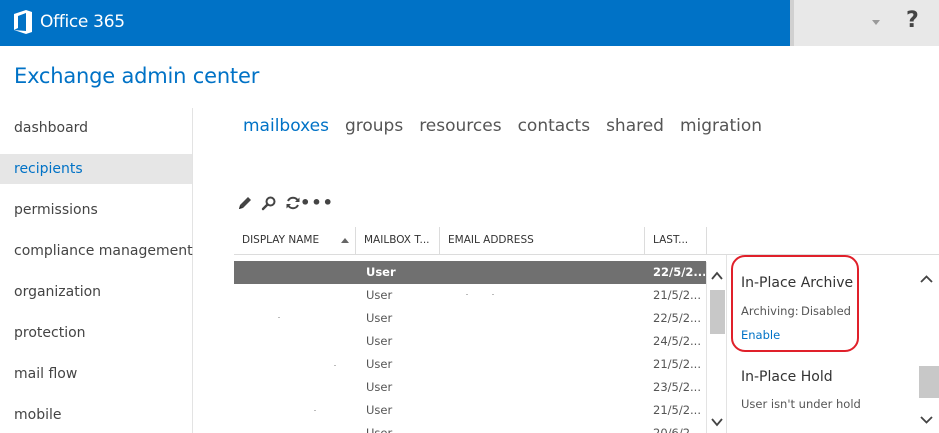 The image size is (939, 433). I want to click on sidebar-item-dashboard: dashboard, so click(96, 128).